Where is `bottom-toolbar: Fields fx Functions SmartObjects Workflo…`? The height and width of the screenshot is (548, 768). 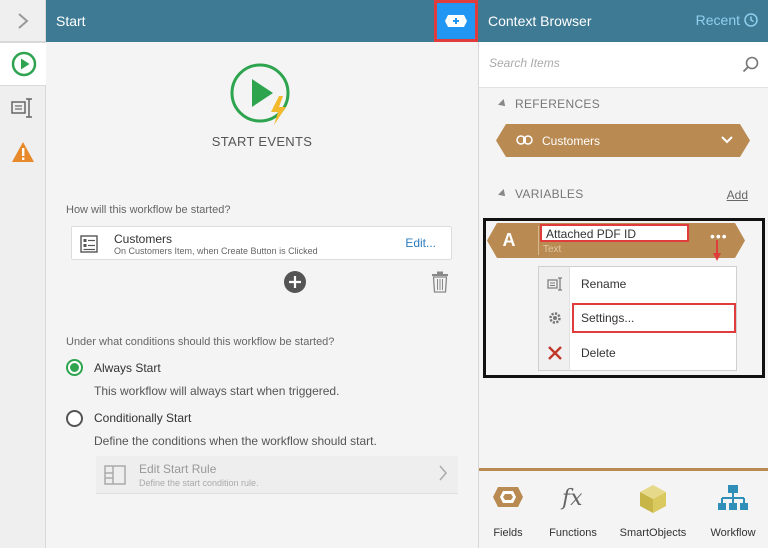
bottom-toolbar: Fields fx Functions SmartObjects Workflo… is located at coordinates (623, 508).